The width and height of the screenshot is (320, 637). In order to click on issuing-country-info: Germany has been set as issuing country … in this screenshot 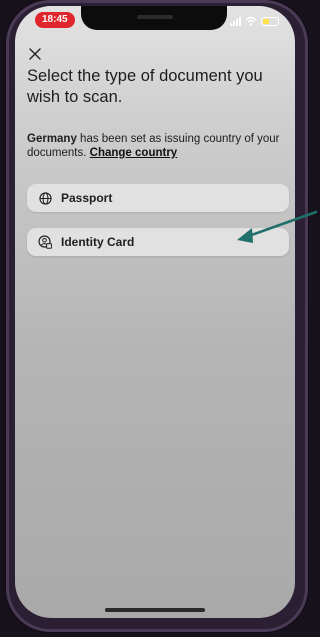, I will do `click(158, 146)`.